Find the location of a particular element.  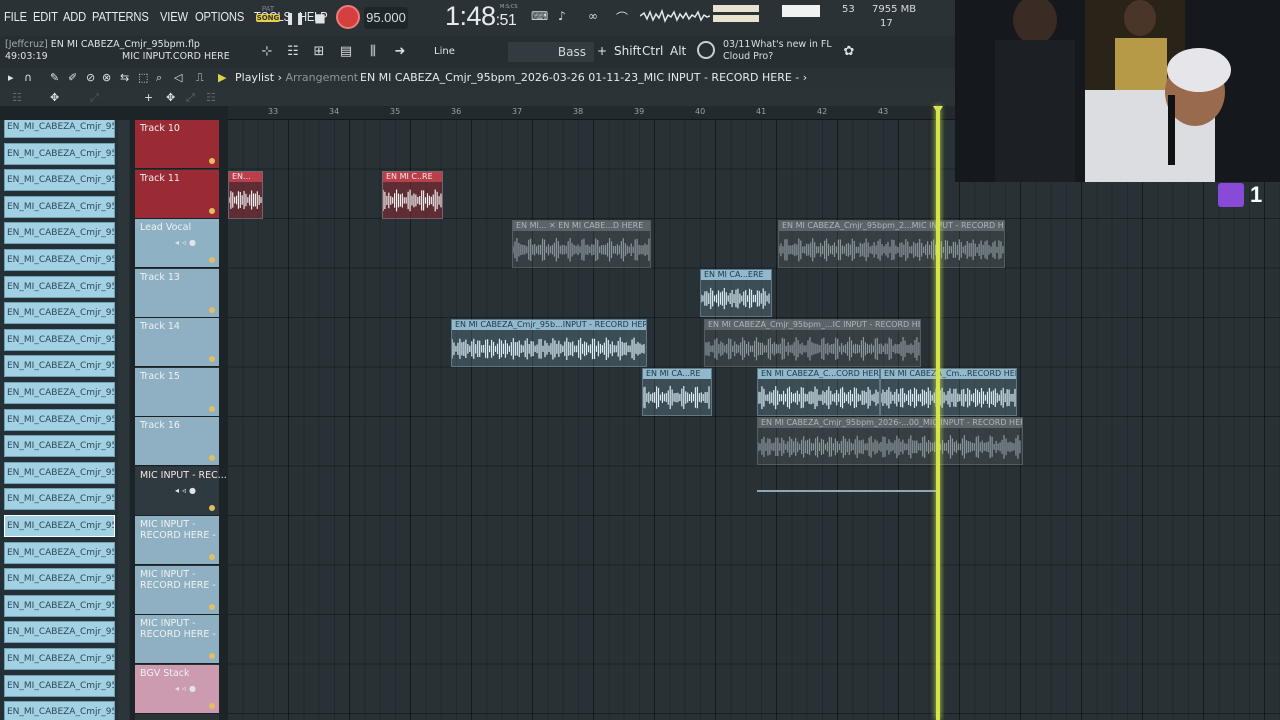

playback-icon: ⎍ is located at coordinates (200, 78).